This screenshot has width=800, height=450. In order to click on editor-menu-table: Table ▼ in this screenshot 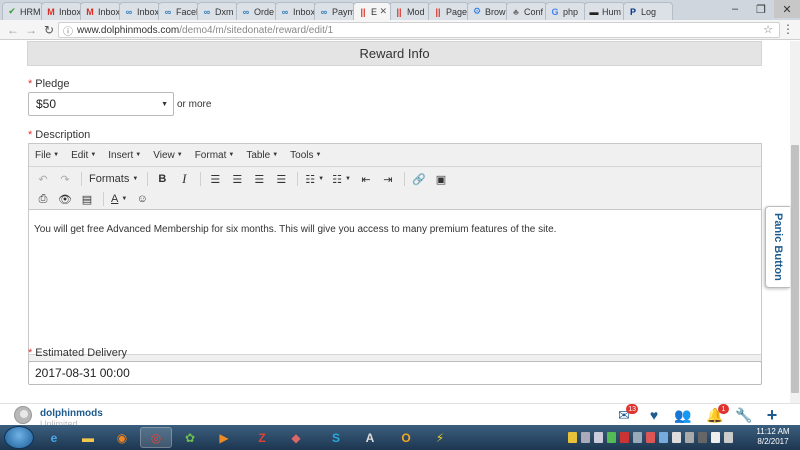, I will do `click(262, 155)`.